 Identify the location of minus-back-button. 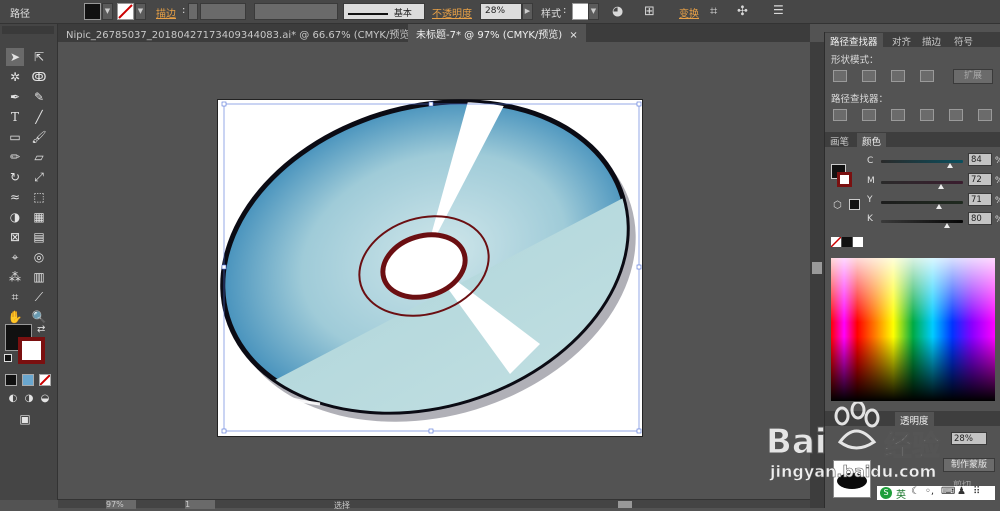
(985, 115).